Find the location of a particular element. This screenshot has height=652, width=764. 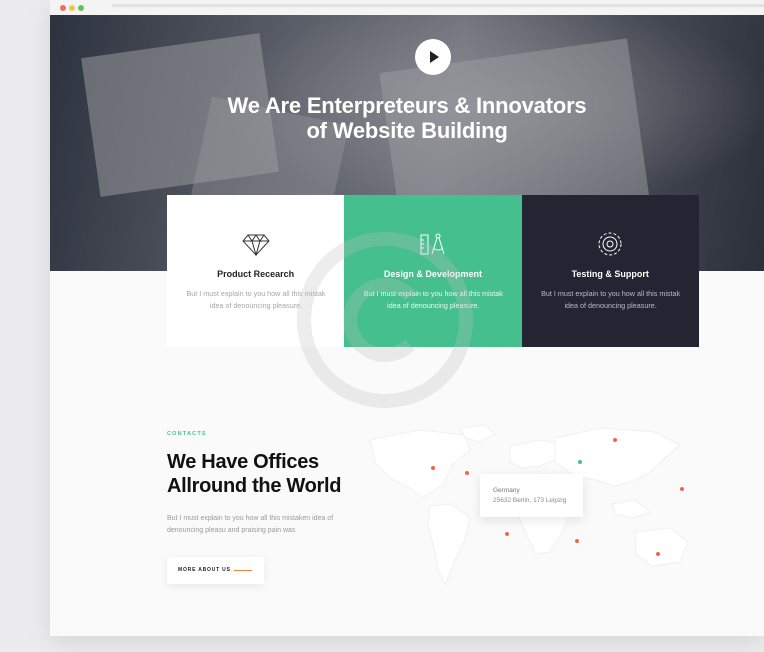

service-title: Design & Development is located at coordinates (432, 274).